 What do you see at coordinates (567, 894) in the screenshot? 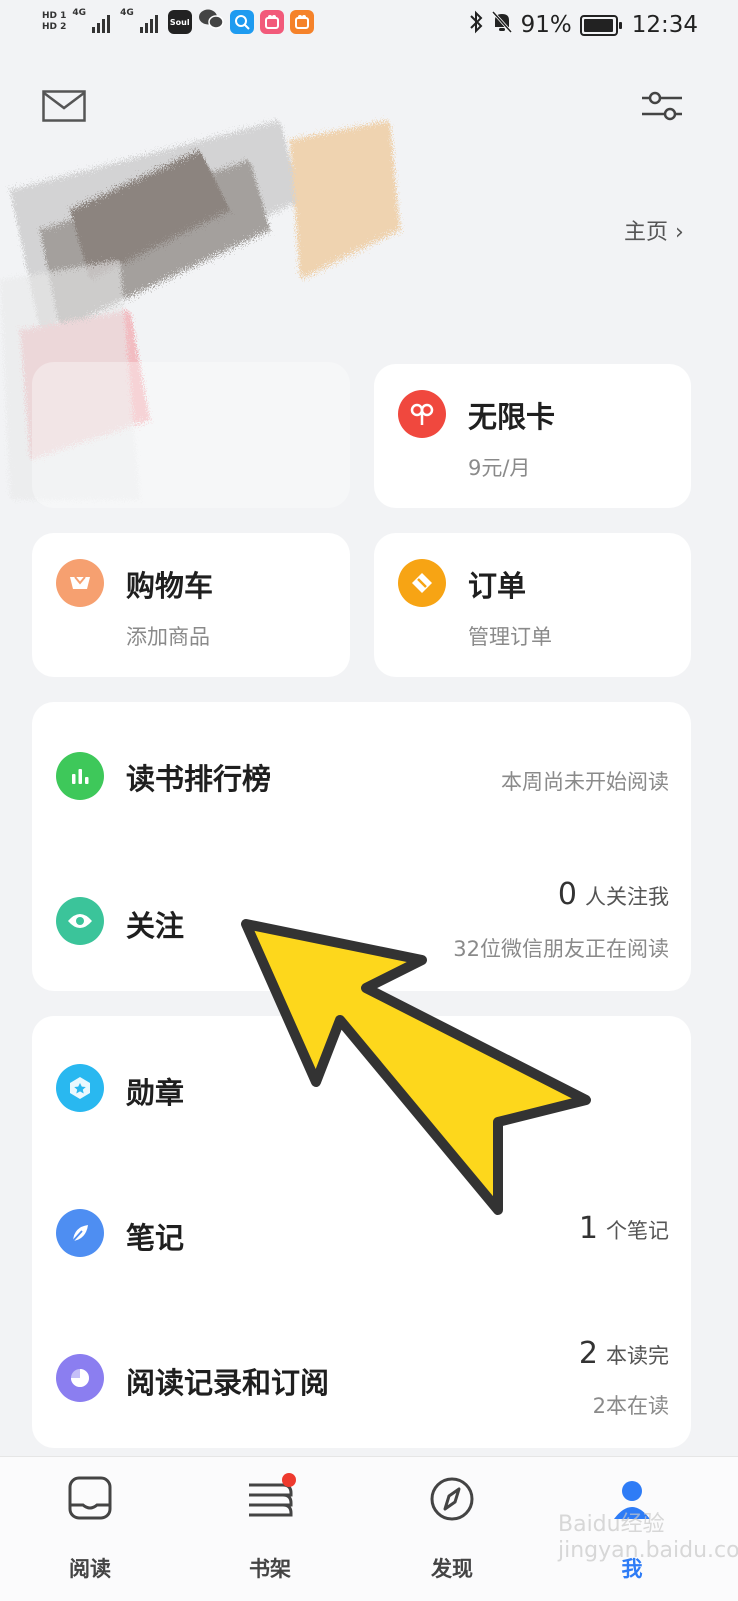
I see `follower-count-number: 0` at bounding box center [567, 894].